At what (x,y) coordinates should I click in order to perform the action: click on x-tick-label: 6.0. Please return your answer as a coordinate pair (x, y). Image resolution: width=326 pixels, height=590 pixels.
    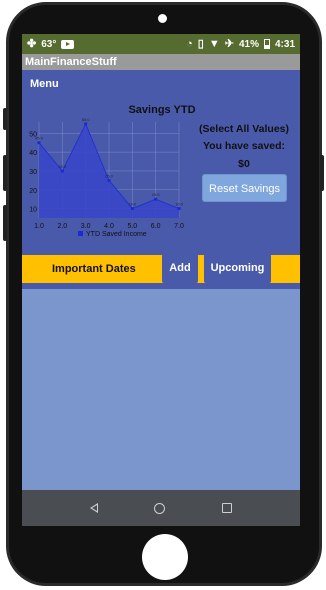
    Looking at the image, I should click on (156, 226).